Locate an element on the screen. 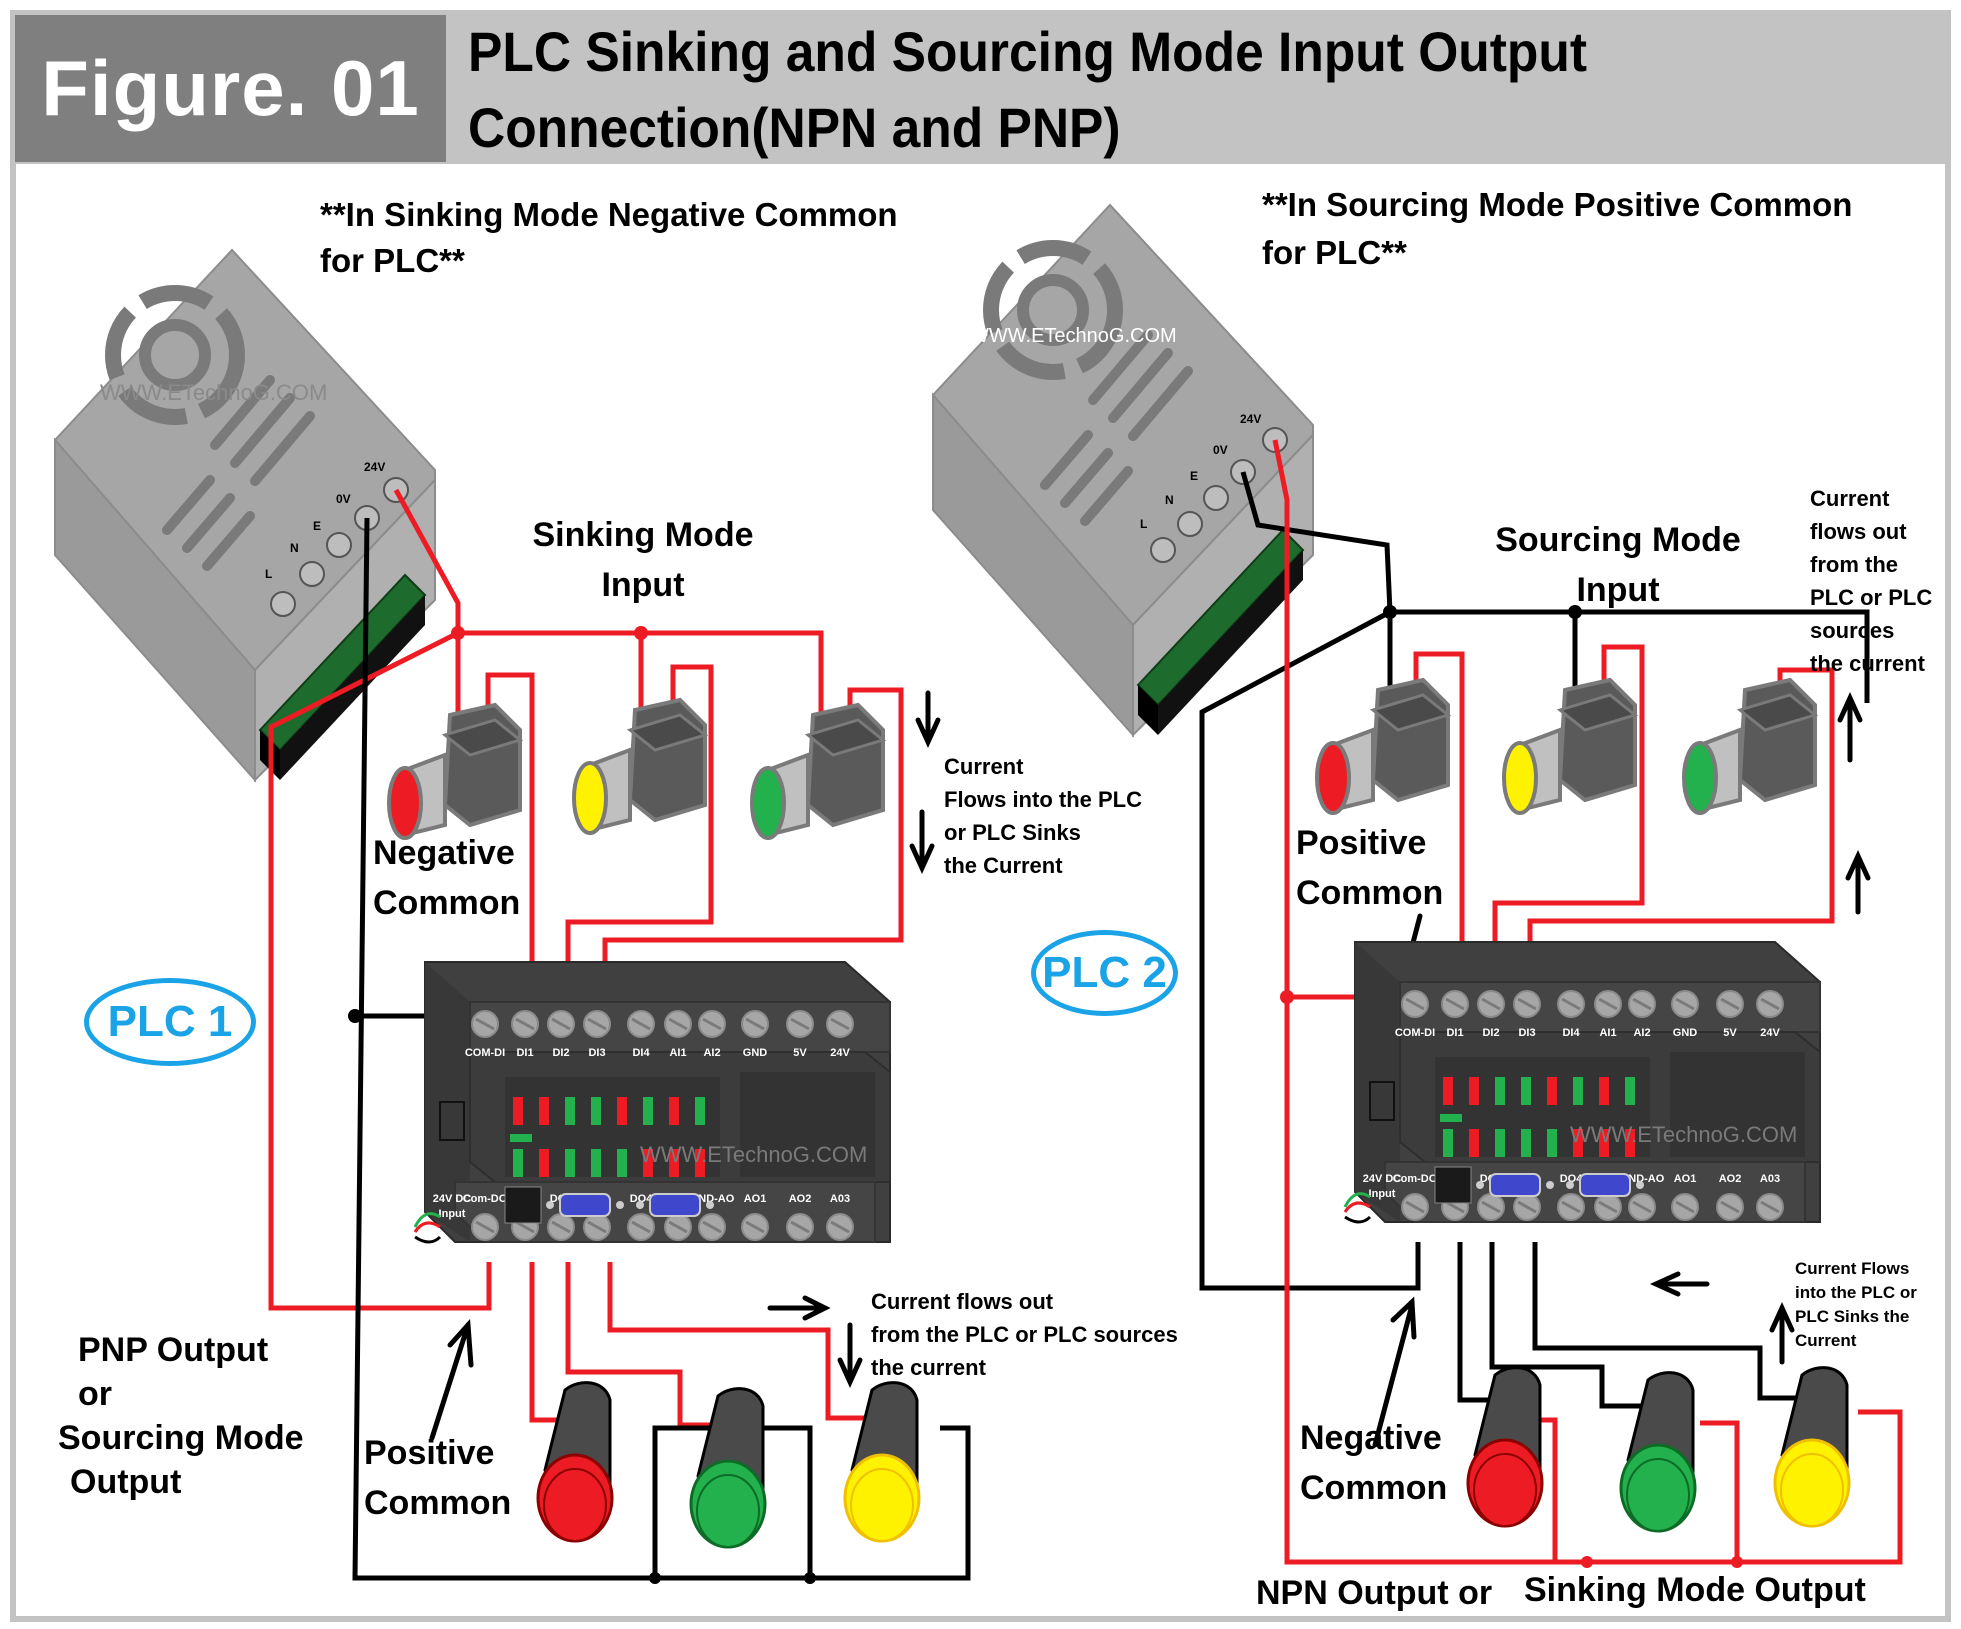 The image size is (1961, 1629). plc-2-power-label: 24V DC is located at coordinates (1382, 1179).